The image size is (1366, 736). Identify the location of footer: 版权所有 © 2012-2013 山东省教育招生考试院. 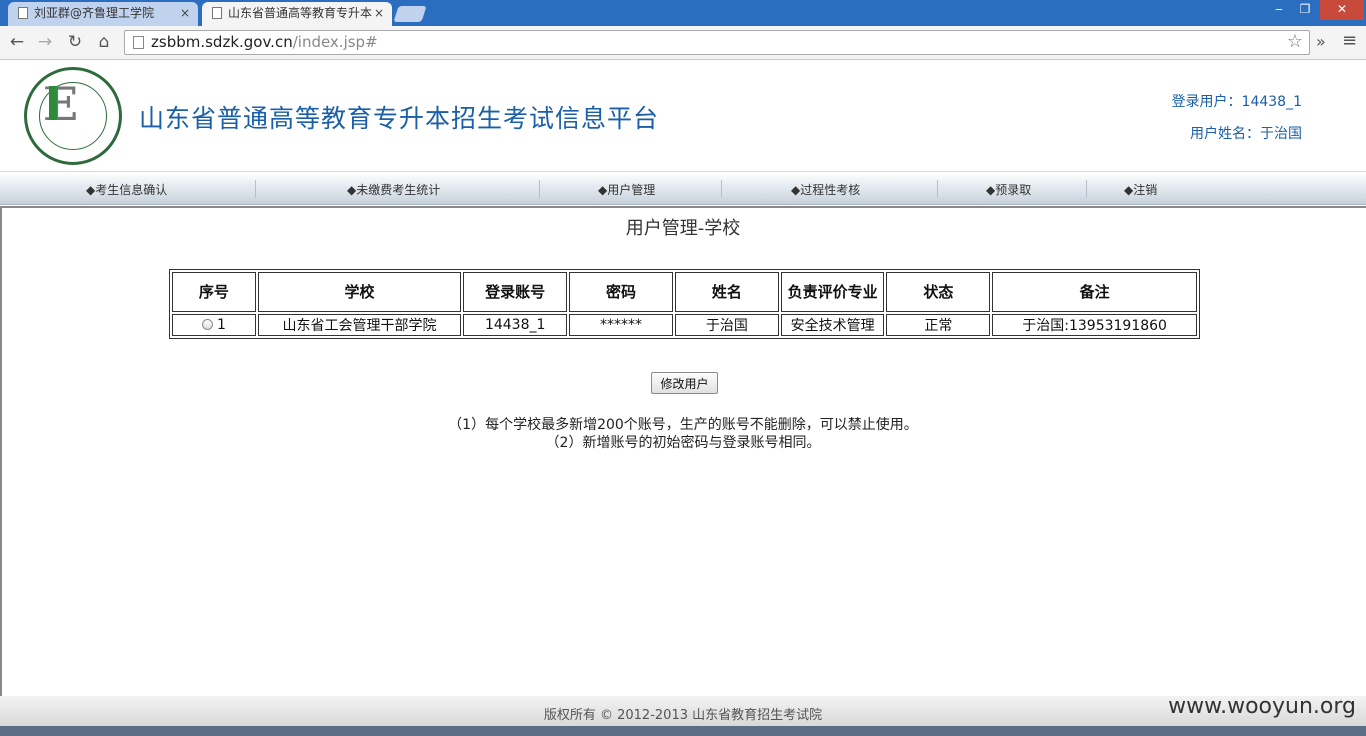
(683, 711).